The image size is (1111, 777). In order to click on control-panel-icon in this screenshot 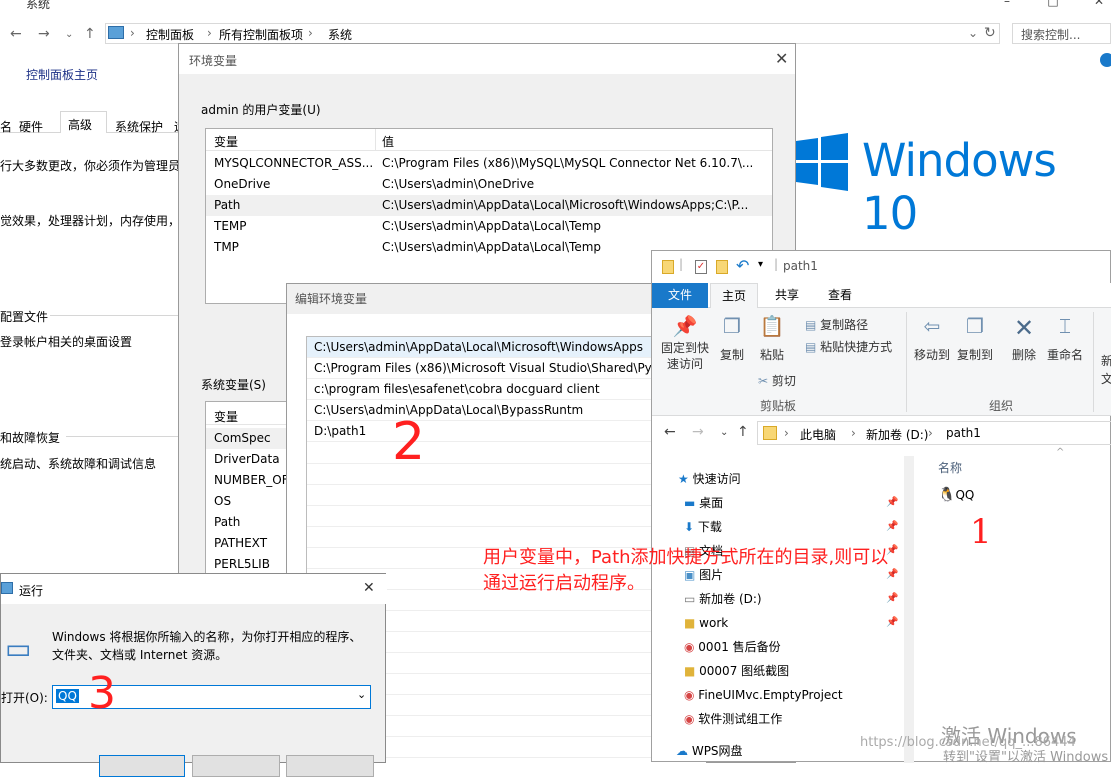, I will do `click(116, 32)`.